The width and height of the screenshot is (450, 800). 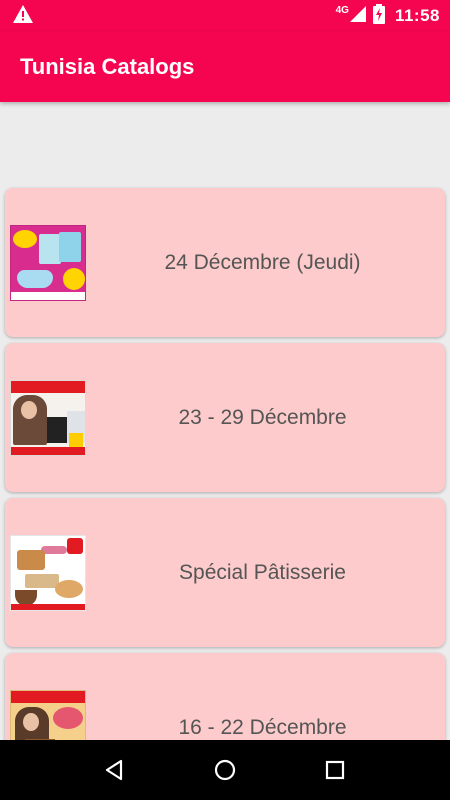 I want to click on battery-charging-icon, so click(x=378, y=16).